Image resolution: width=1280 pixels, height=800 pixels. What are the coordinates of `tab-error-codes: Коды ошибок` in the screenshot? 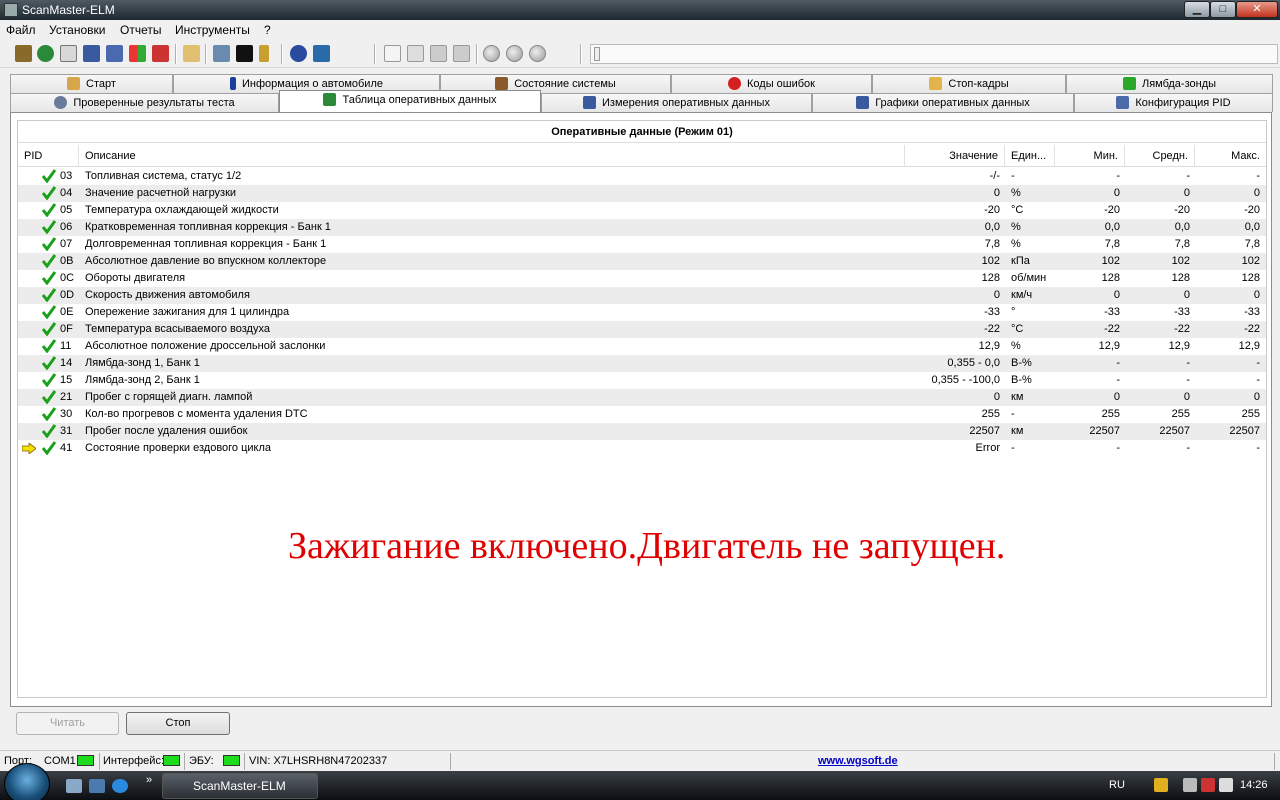 It's located at (771, 83).